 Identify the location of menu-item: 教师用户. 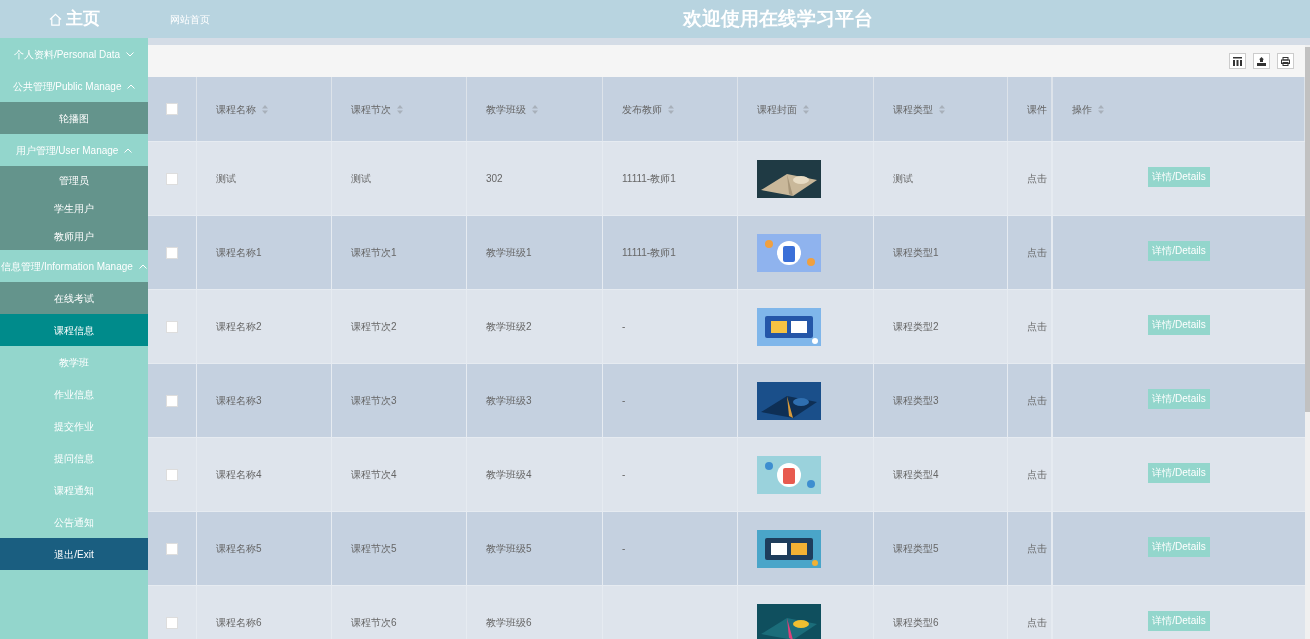
(74, 236).